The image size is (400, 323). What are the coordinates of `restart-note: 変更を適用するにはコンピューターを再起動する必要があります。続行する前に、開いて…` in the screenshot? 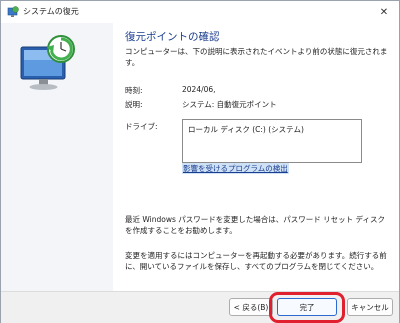 It's located at (256, 261).